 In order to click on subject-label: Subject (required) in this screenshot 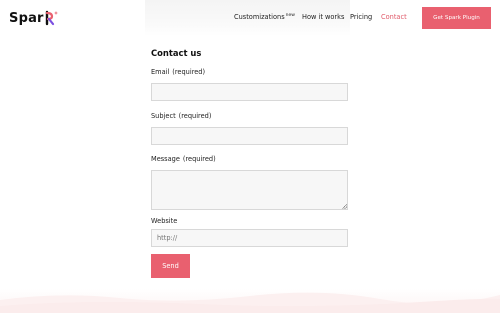, I will do `click(181, 116)`.